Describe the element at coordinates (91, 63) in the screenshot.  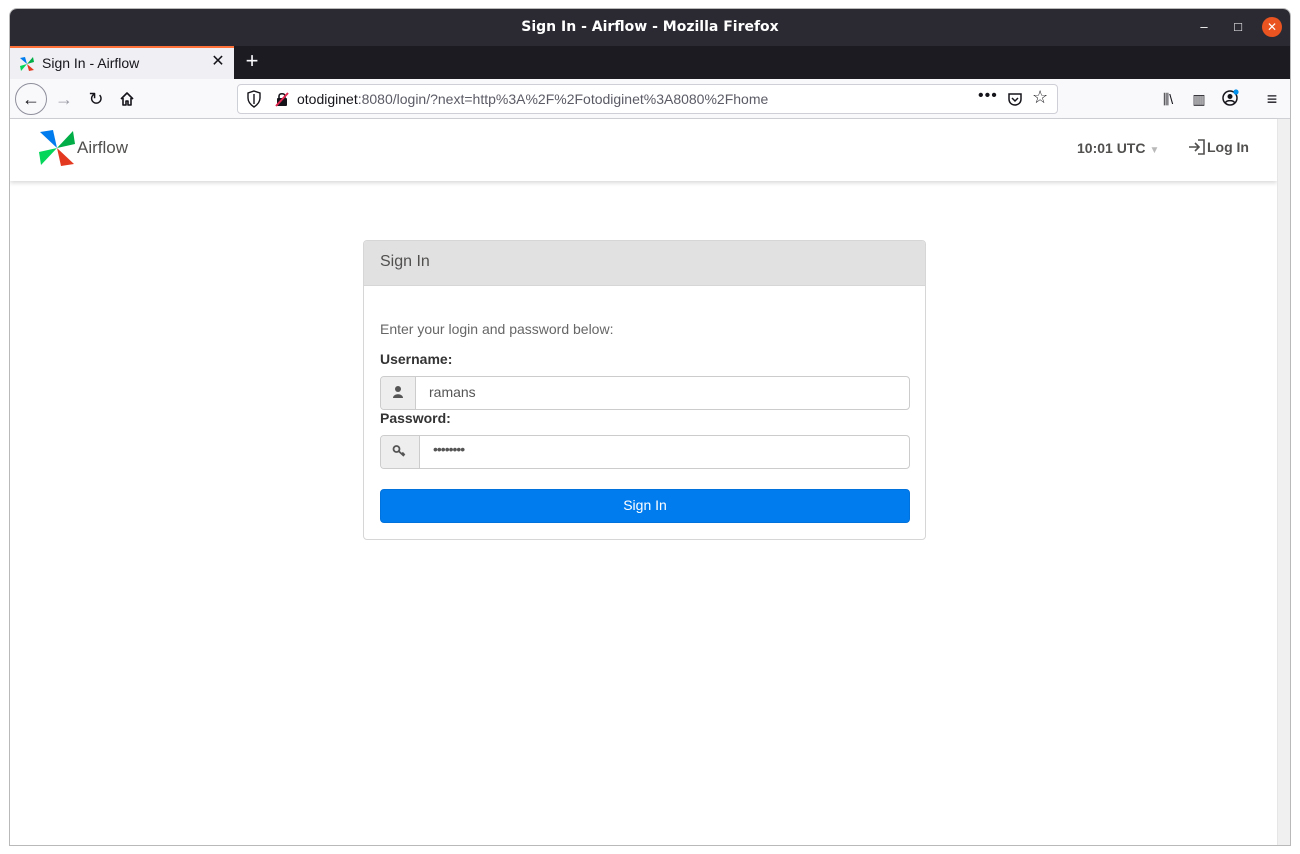
I see `tab-title: Sign In - Airflow` at that location.